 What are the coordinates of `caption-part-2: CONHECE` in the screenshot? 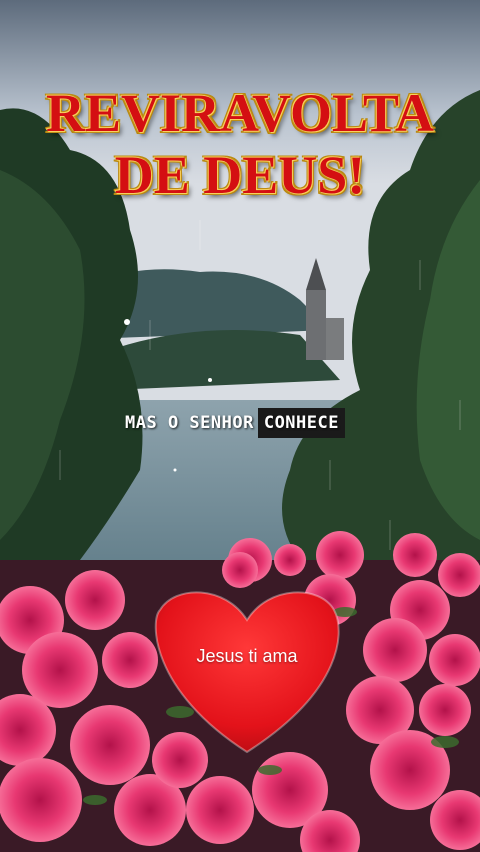 It's located at (301, 423).